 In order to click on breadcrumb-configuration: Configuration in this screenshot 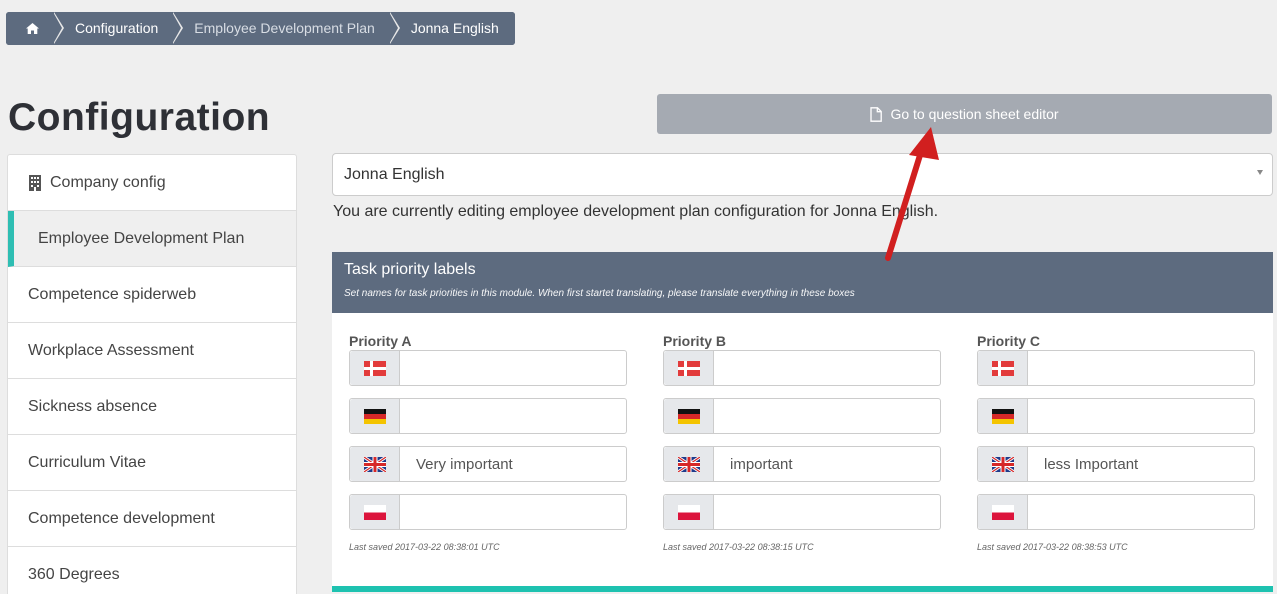, I will do `click(118, 28)`.